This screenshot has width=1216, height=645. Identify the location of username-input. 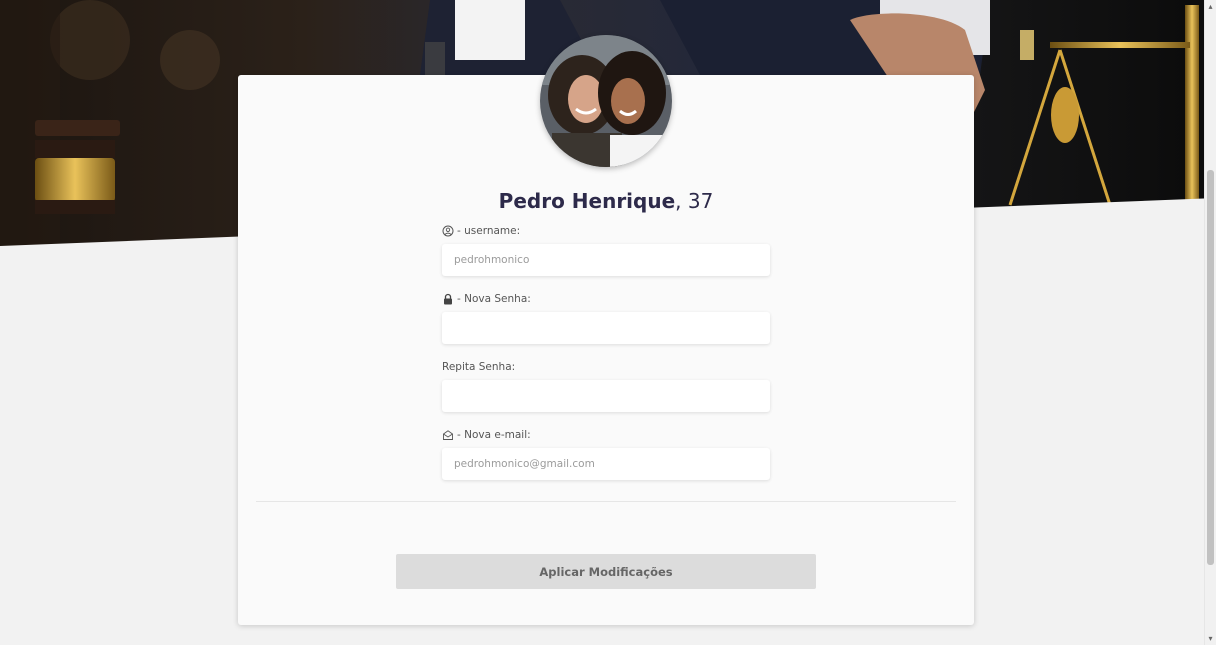
(606, 260).